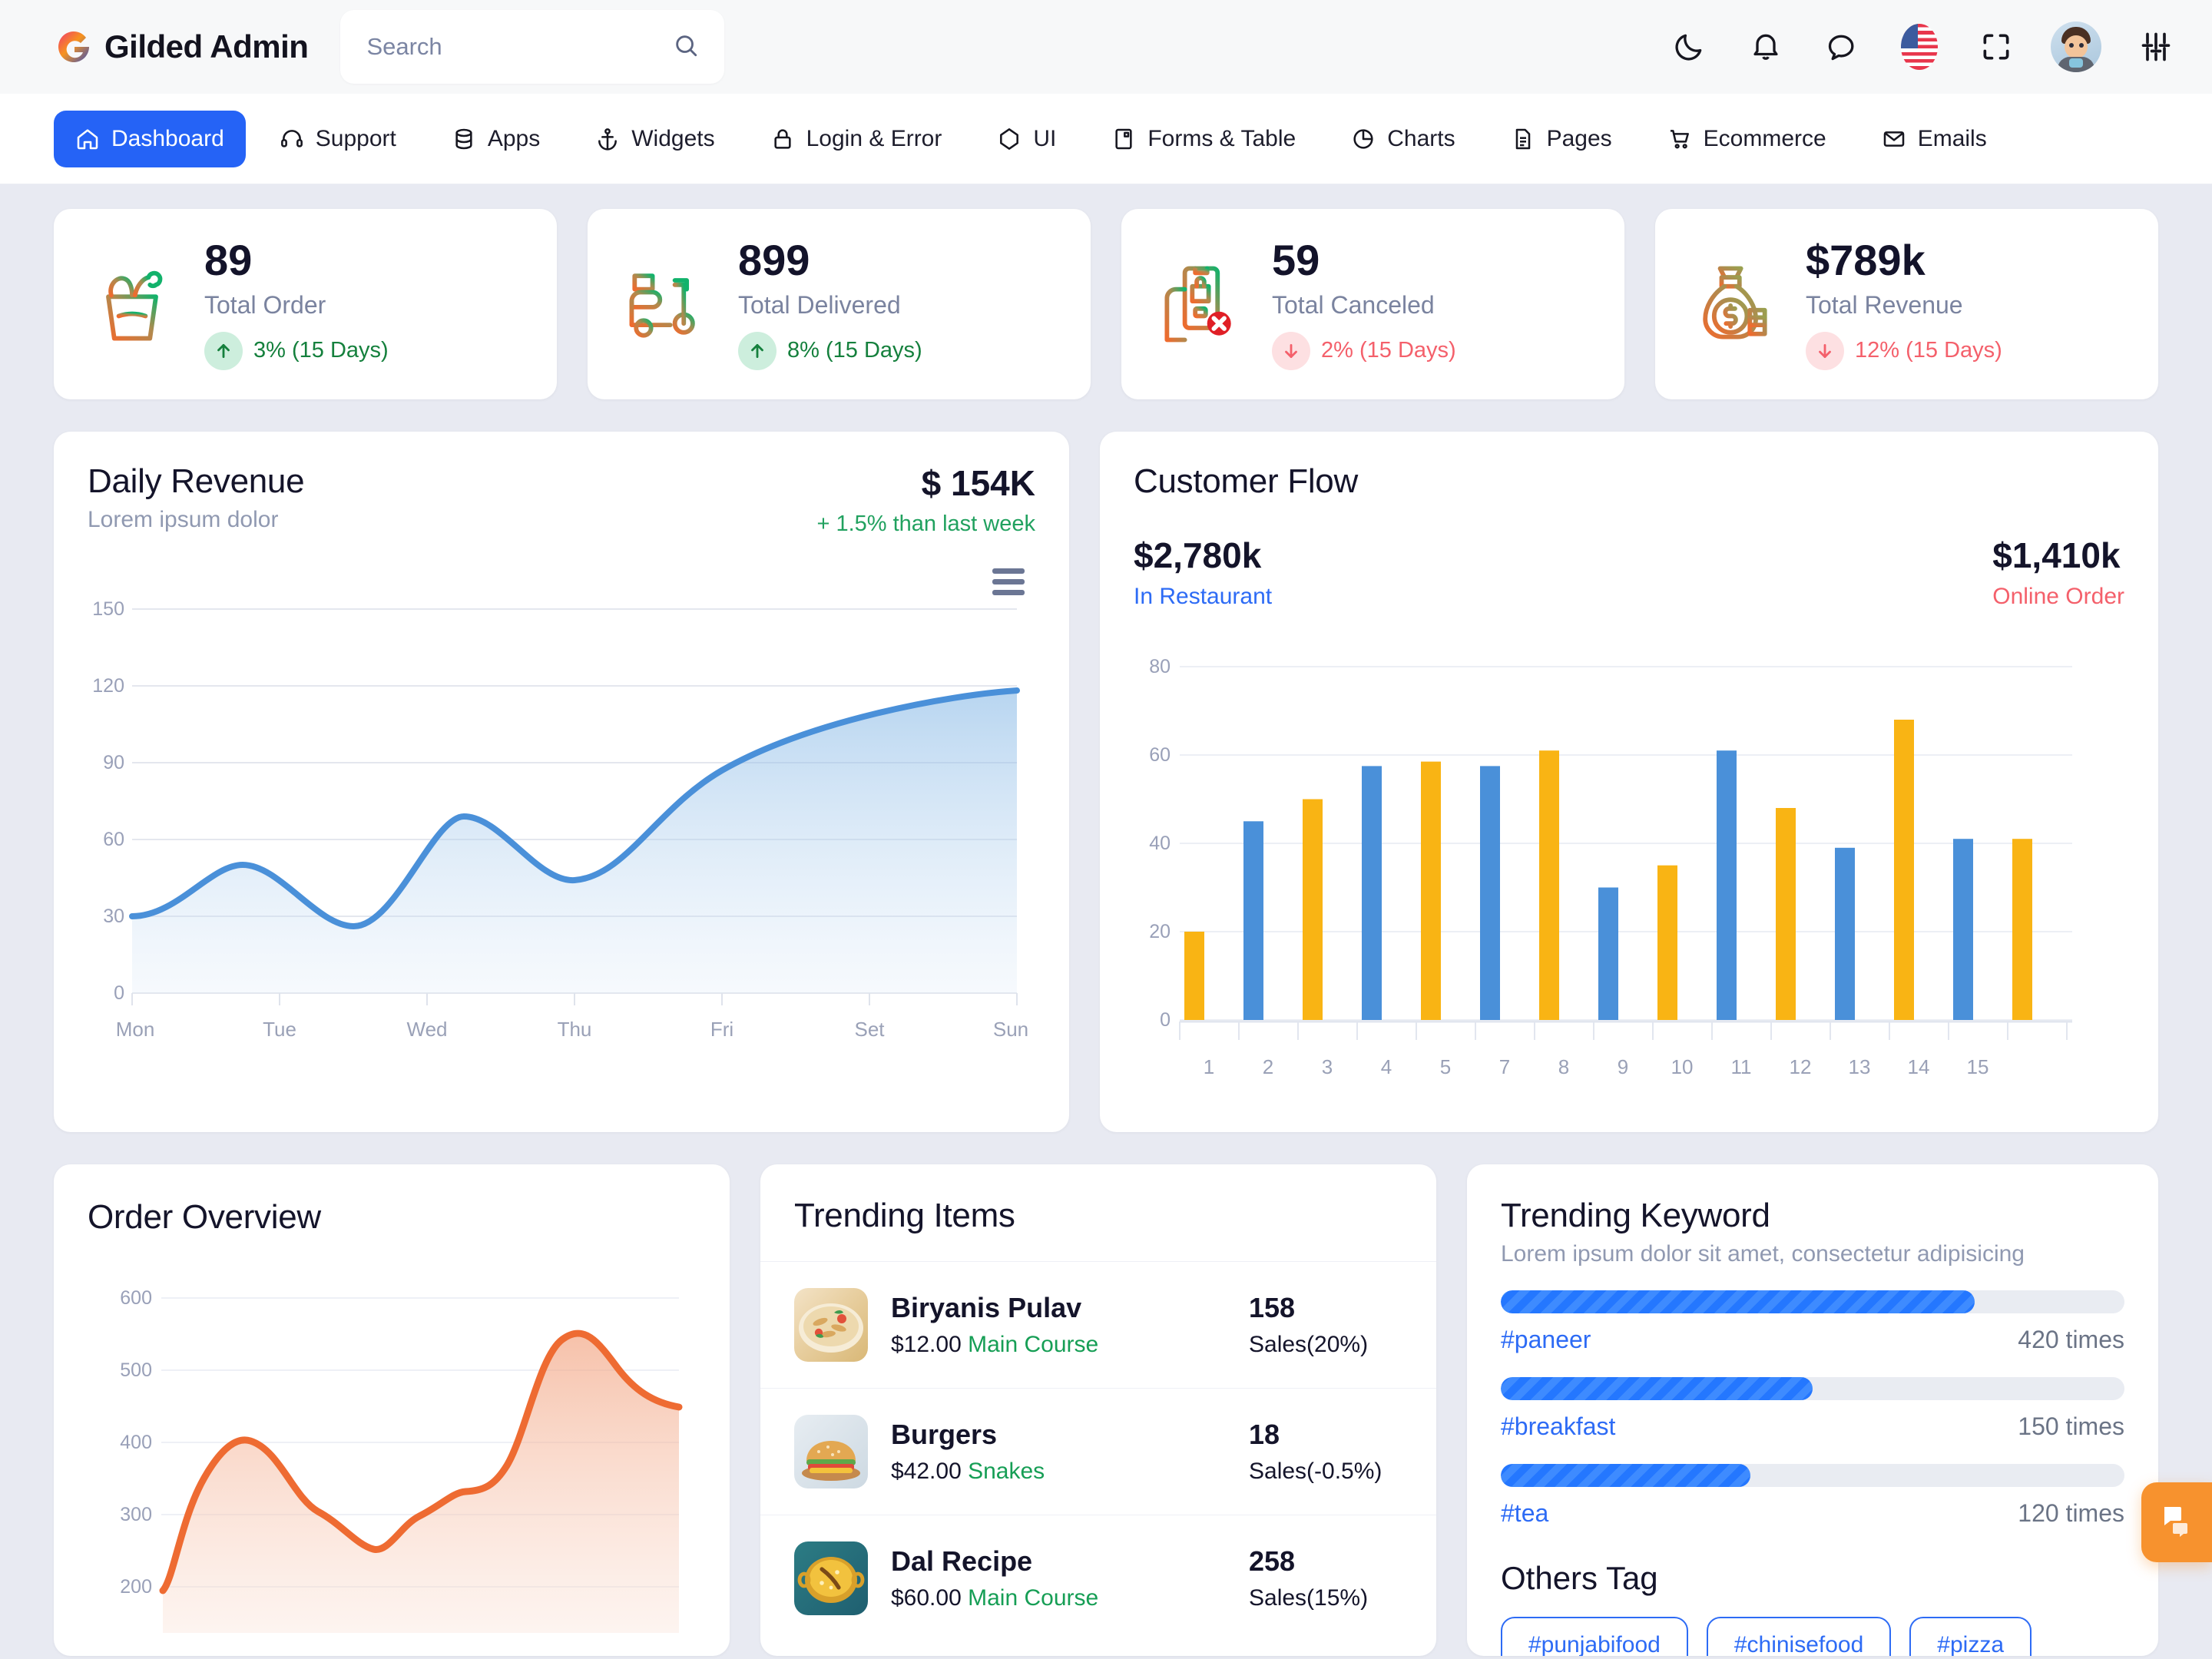  I want to click on food-basket-icon, so click(132, 305).